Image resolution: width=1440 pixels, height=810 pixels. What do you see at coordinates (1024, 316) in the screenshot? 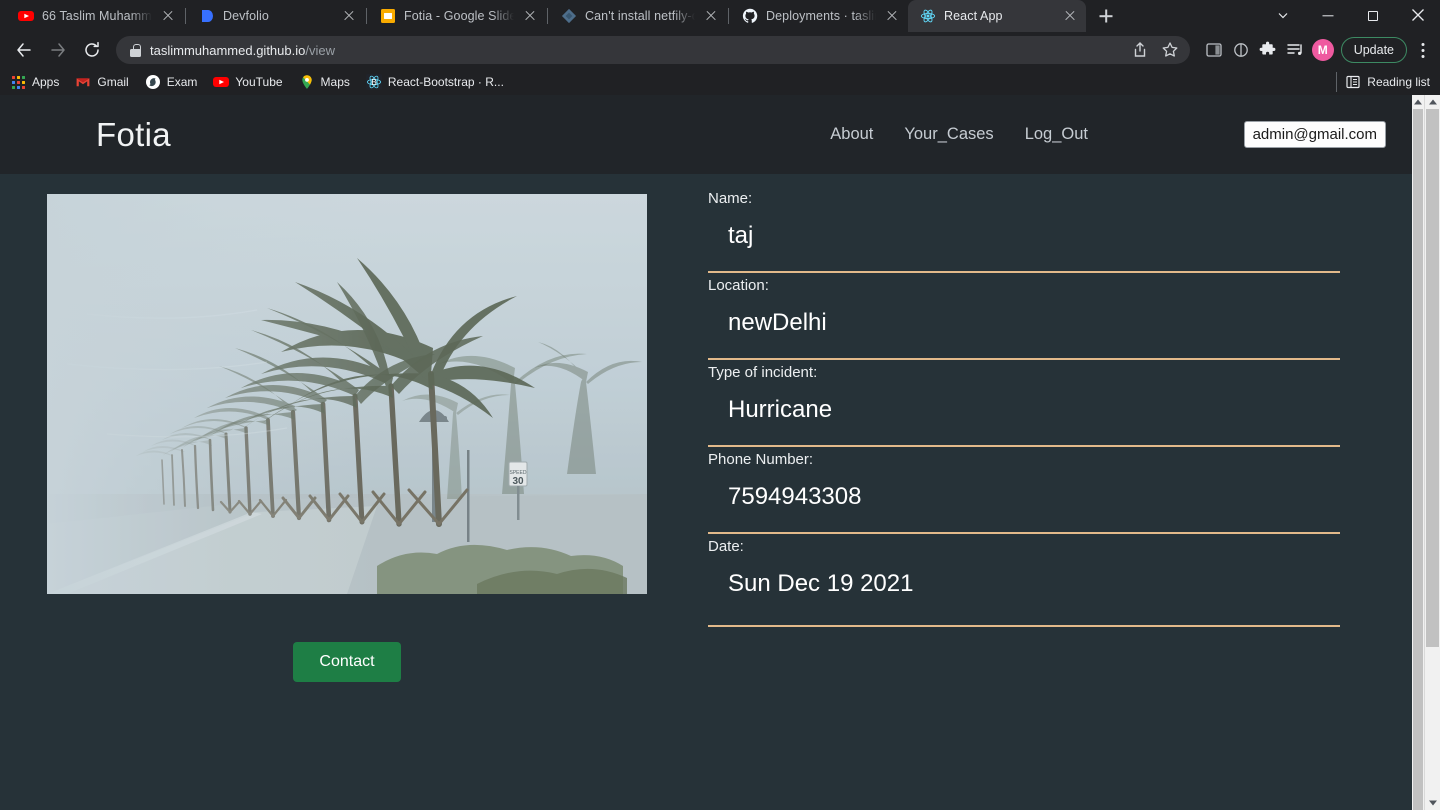
I see `field-location: Location: newDelhi` at bounding box center [1024, 316].